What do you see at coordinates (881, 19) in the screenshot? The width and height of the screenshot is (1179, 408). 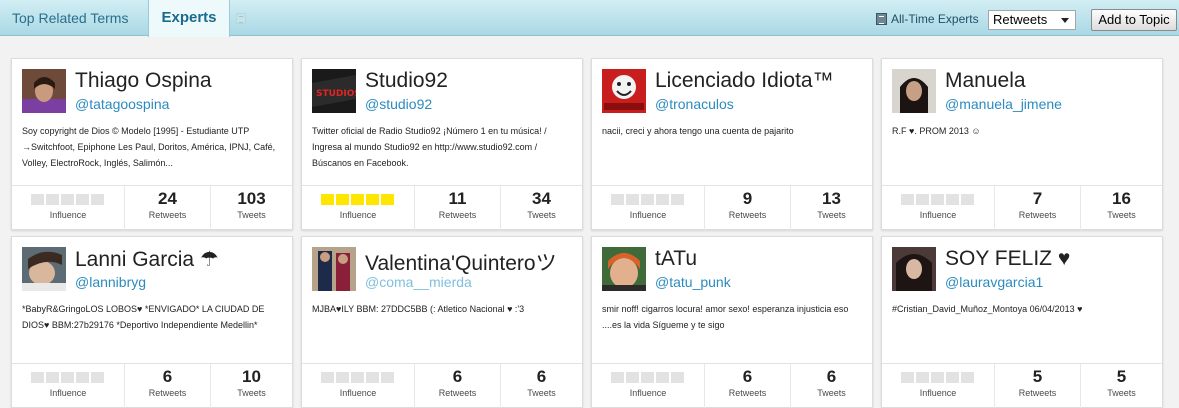 I see `calendar-icon` at bounding box center [881, 19].